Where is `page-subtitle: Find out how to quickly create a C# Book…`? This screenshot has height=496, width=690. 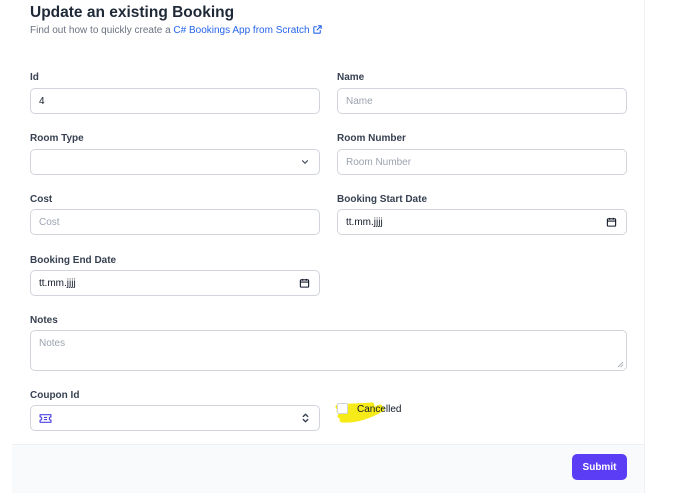
page-subtitle: Find out how to quickly create a C# Book… is located at coordinates (176, 30).